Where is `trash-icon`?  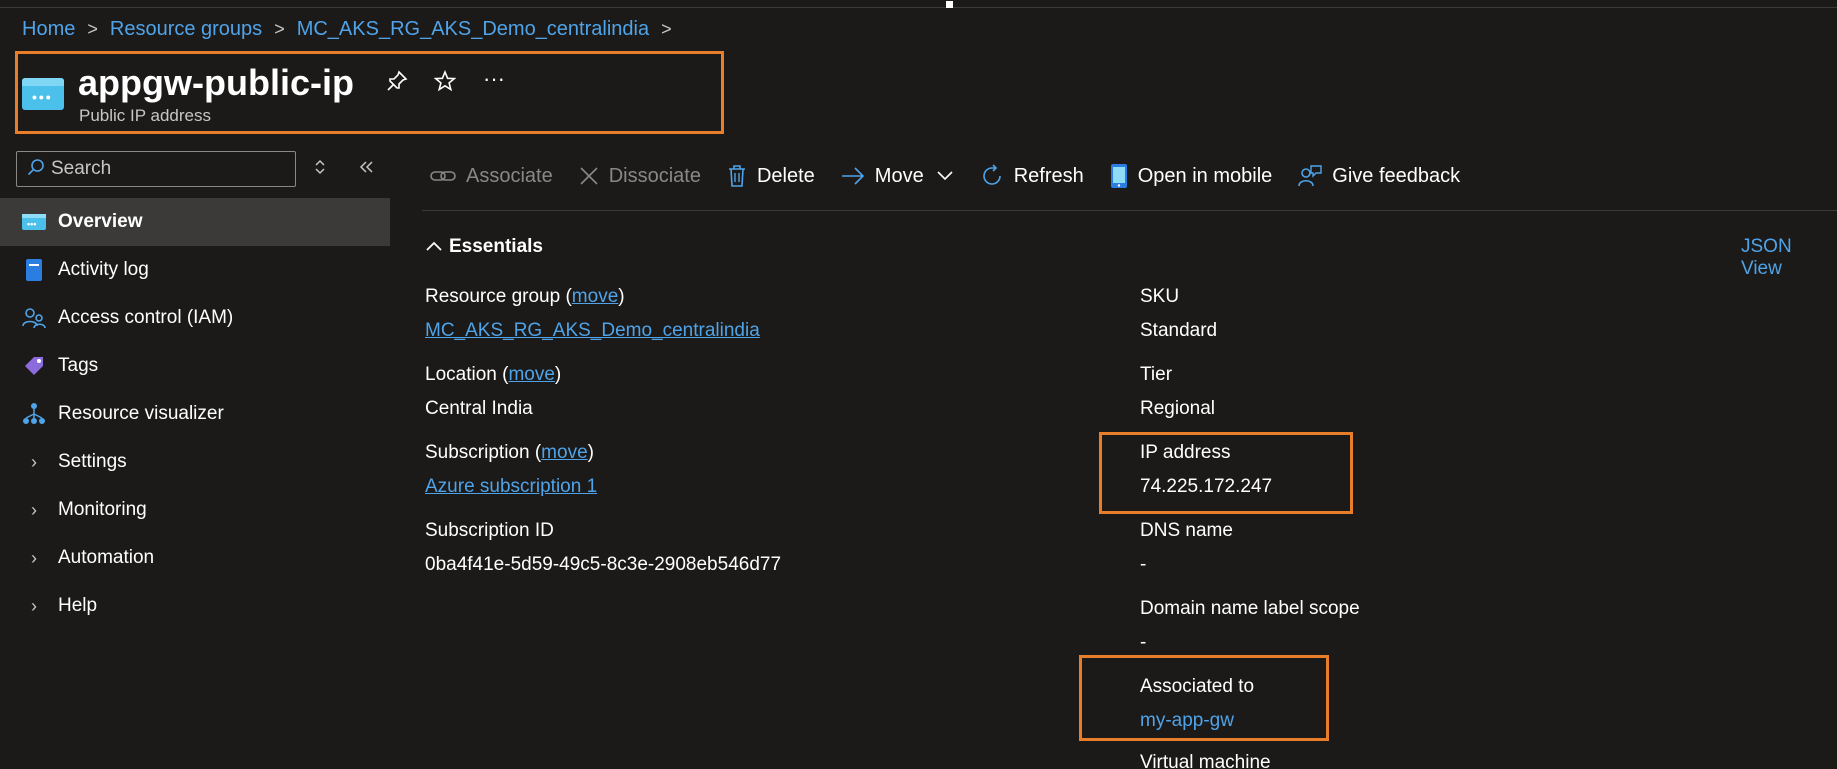 trash-icon is located at coordinates (737, 176).